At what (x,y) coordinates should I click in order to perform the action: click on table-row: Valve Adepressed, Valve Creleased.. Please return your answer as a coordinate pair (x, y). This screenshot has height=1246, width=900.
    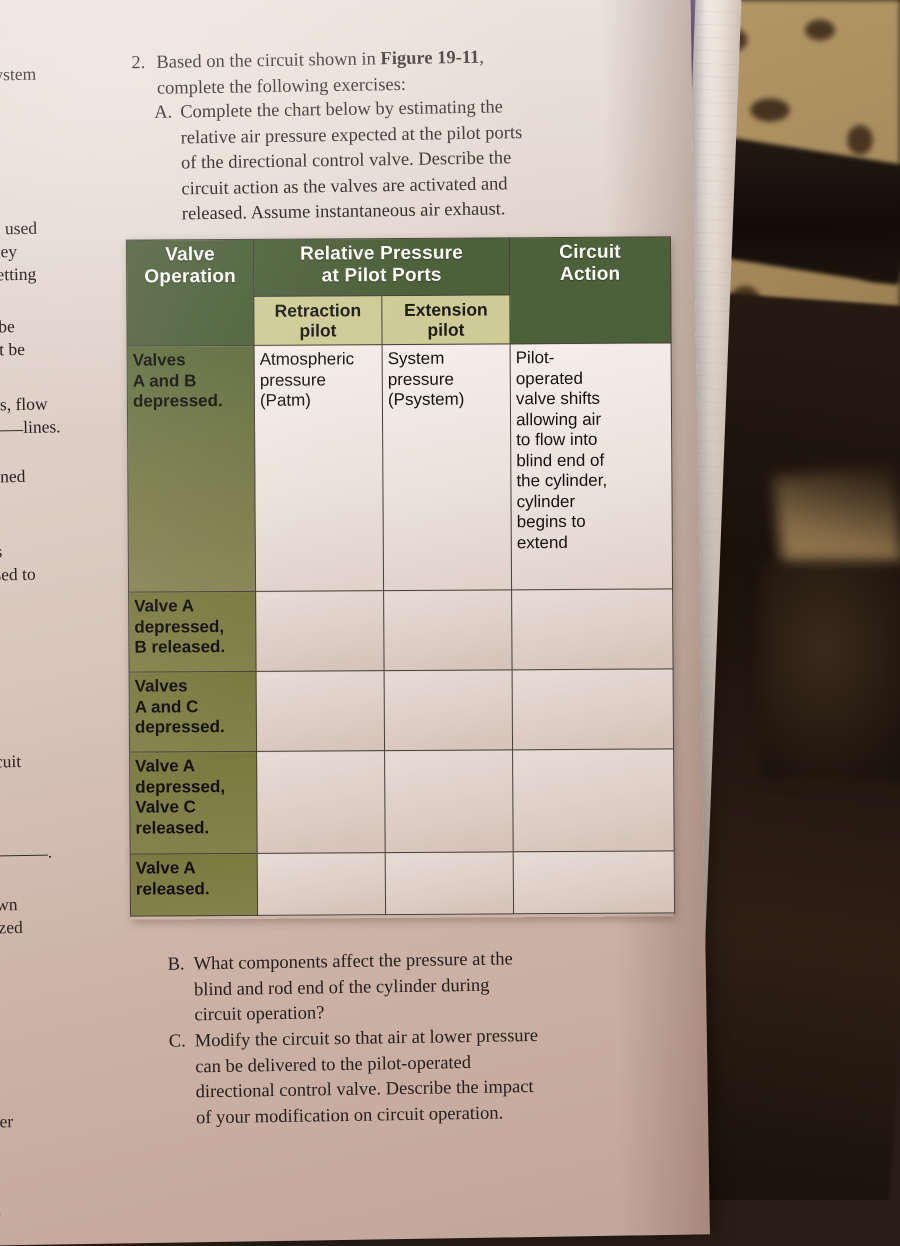
    Looking at the image, I should click on (402, 801).